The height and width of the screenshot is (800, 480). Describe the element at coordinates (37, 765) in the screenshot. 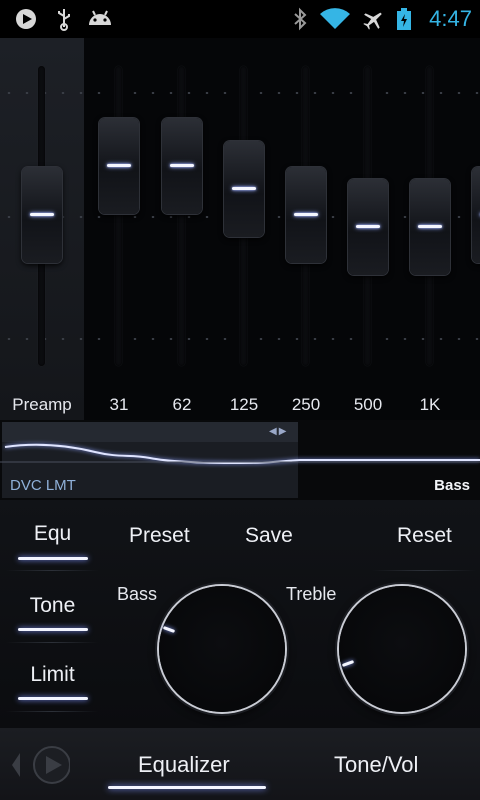

I see `playback-control-icon` at that location.